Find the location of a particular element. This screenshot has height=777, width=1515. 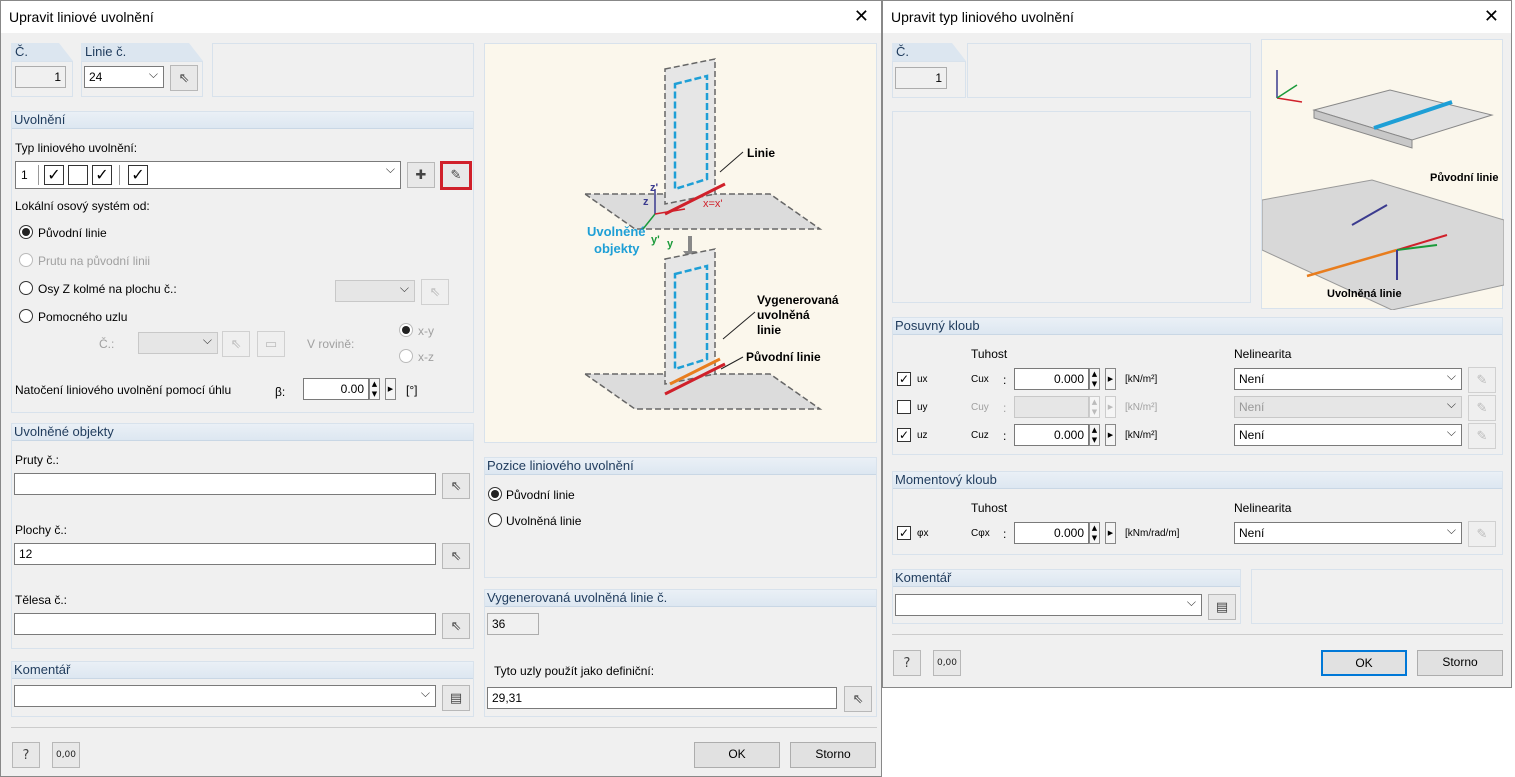

cphix-arrow: ▶ is located at coordinates (1110, 533).